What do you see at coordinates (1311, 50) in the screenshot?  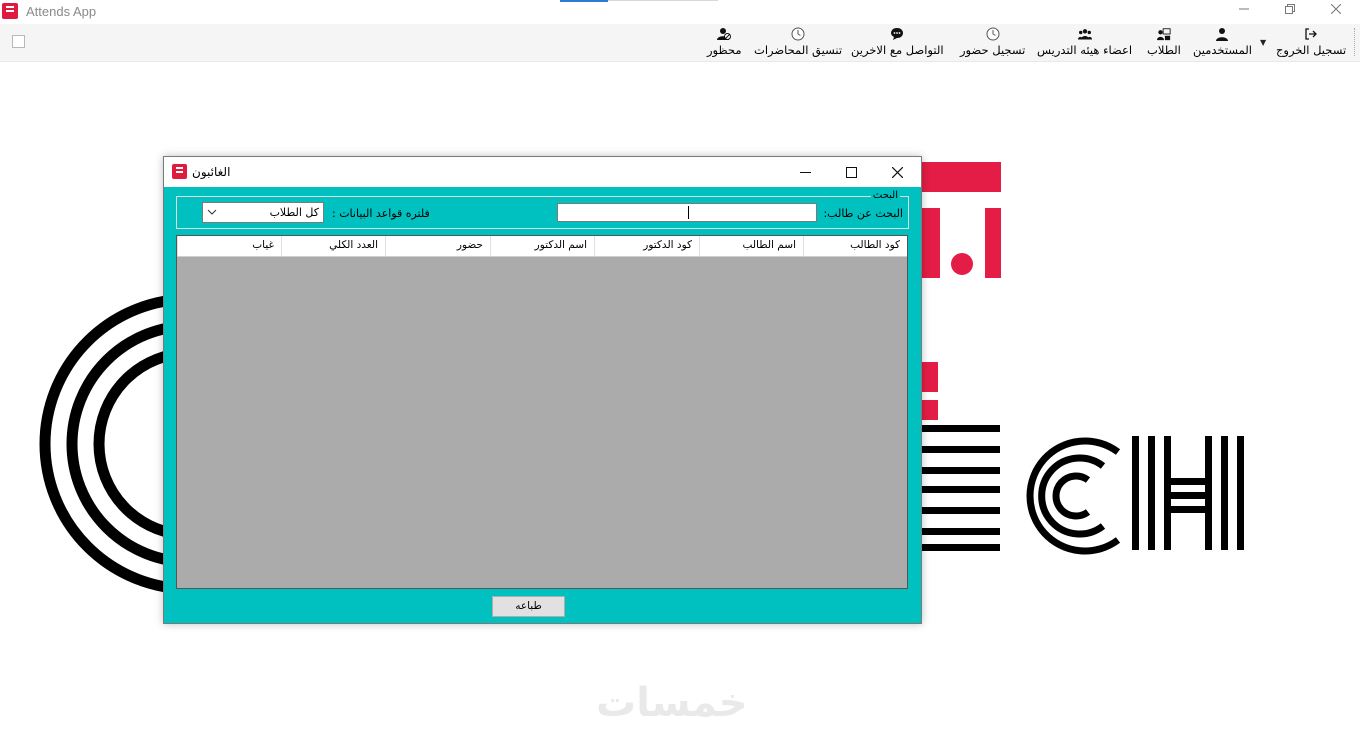 I see `toolbar-label-logout: تسجيل الخروج` at bounding box center [1311, 50].